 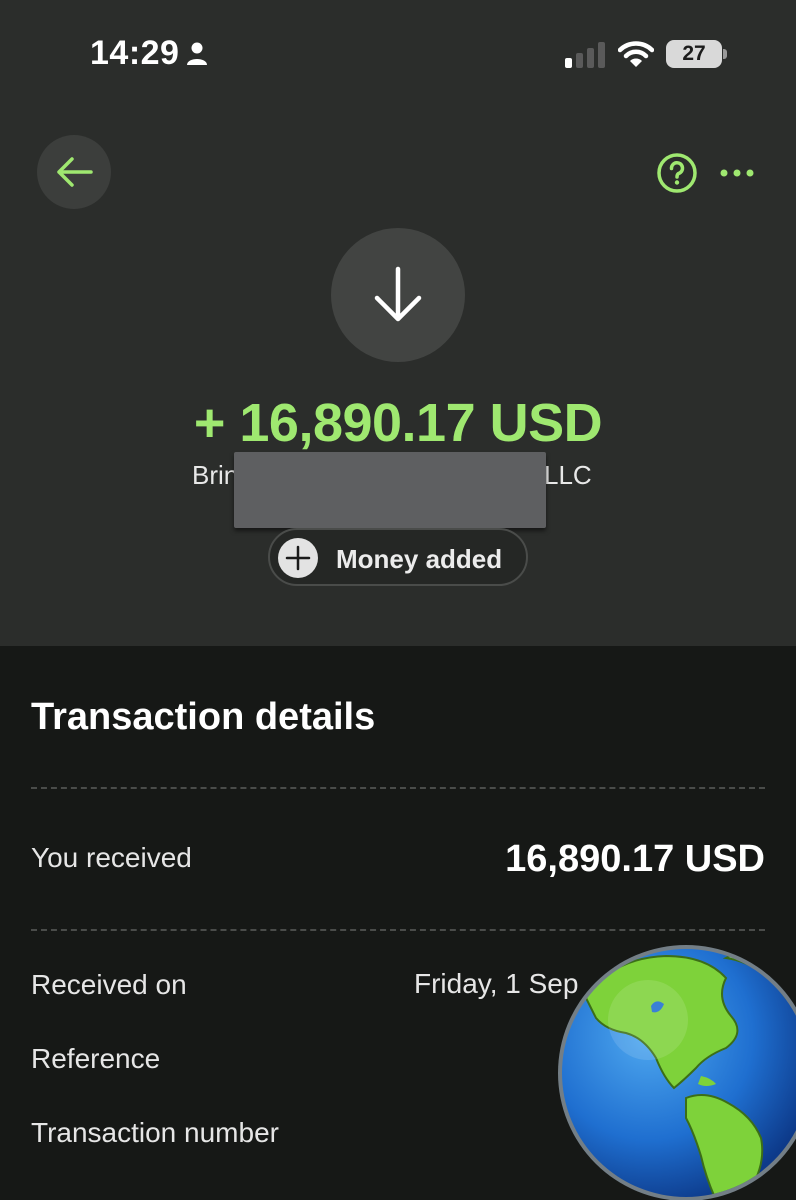 What do you see at coordinates (155, 1132) in the screenshot?
I see `detail-label-transaction-number: Transaction number` at bounding box center [155, 1132].